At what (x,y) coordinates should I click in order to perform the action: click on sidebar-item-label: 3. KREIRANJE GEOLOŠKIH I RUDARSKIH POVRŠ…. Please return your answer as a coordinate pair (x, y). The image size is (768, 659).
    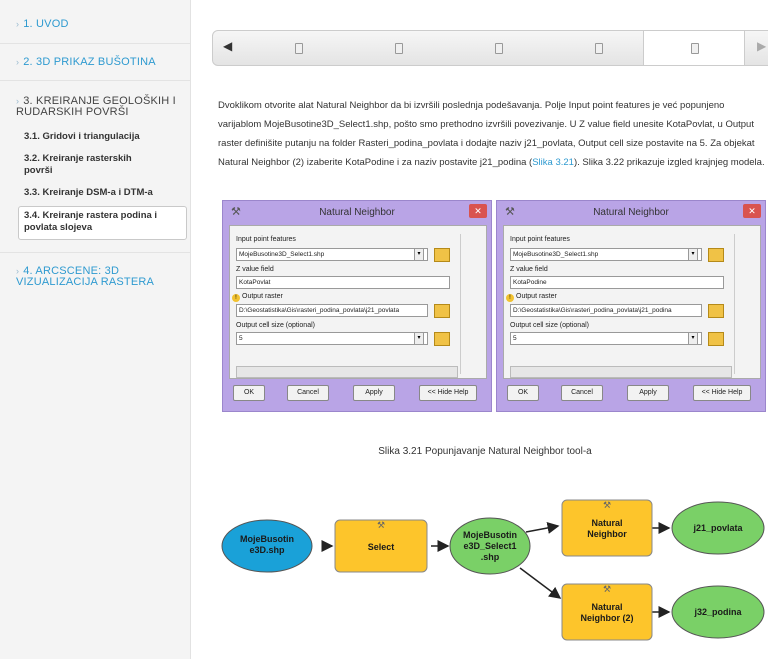
    Looking at the image, I should click on (96, 106).